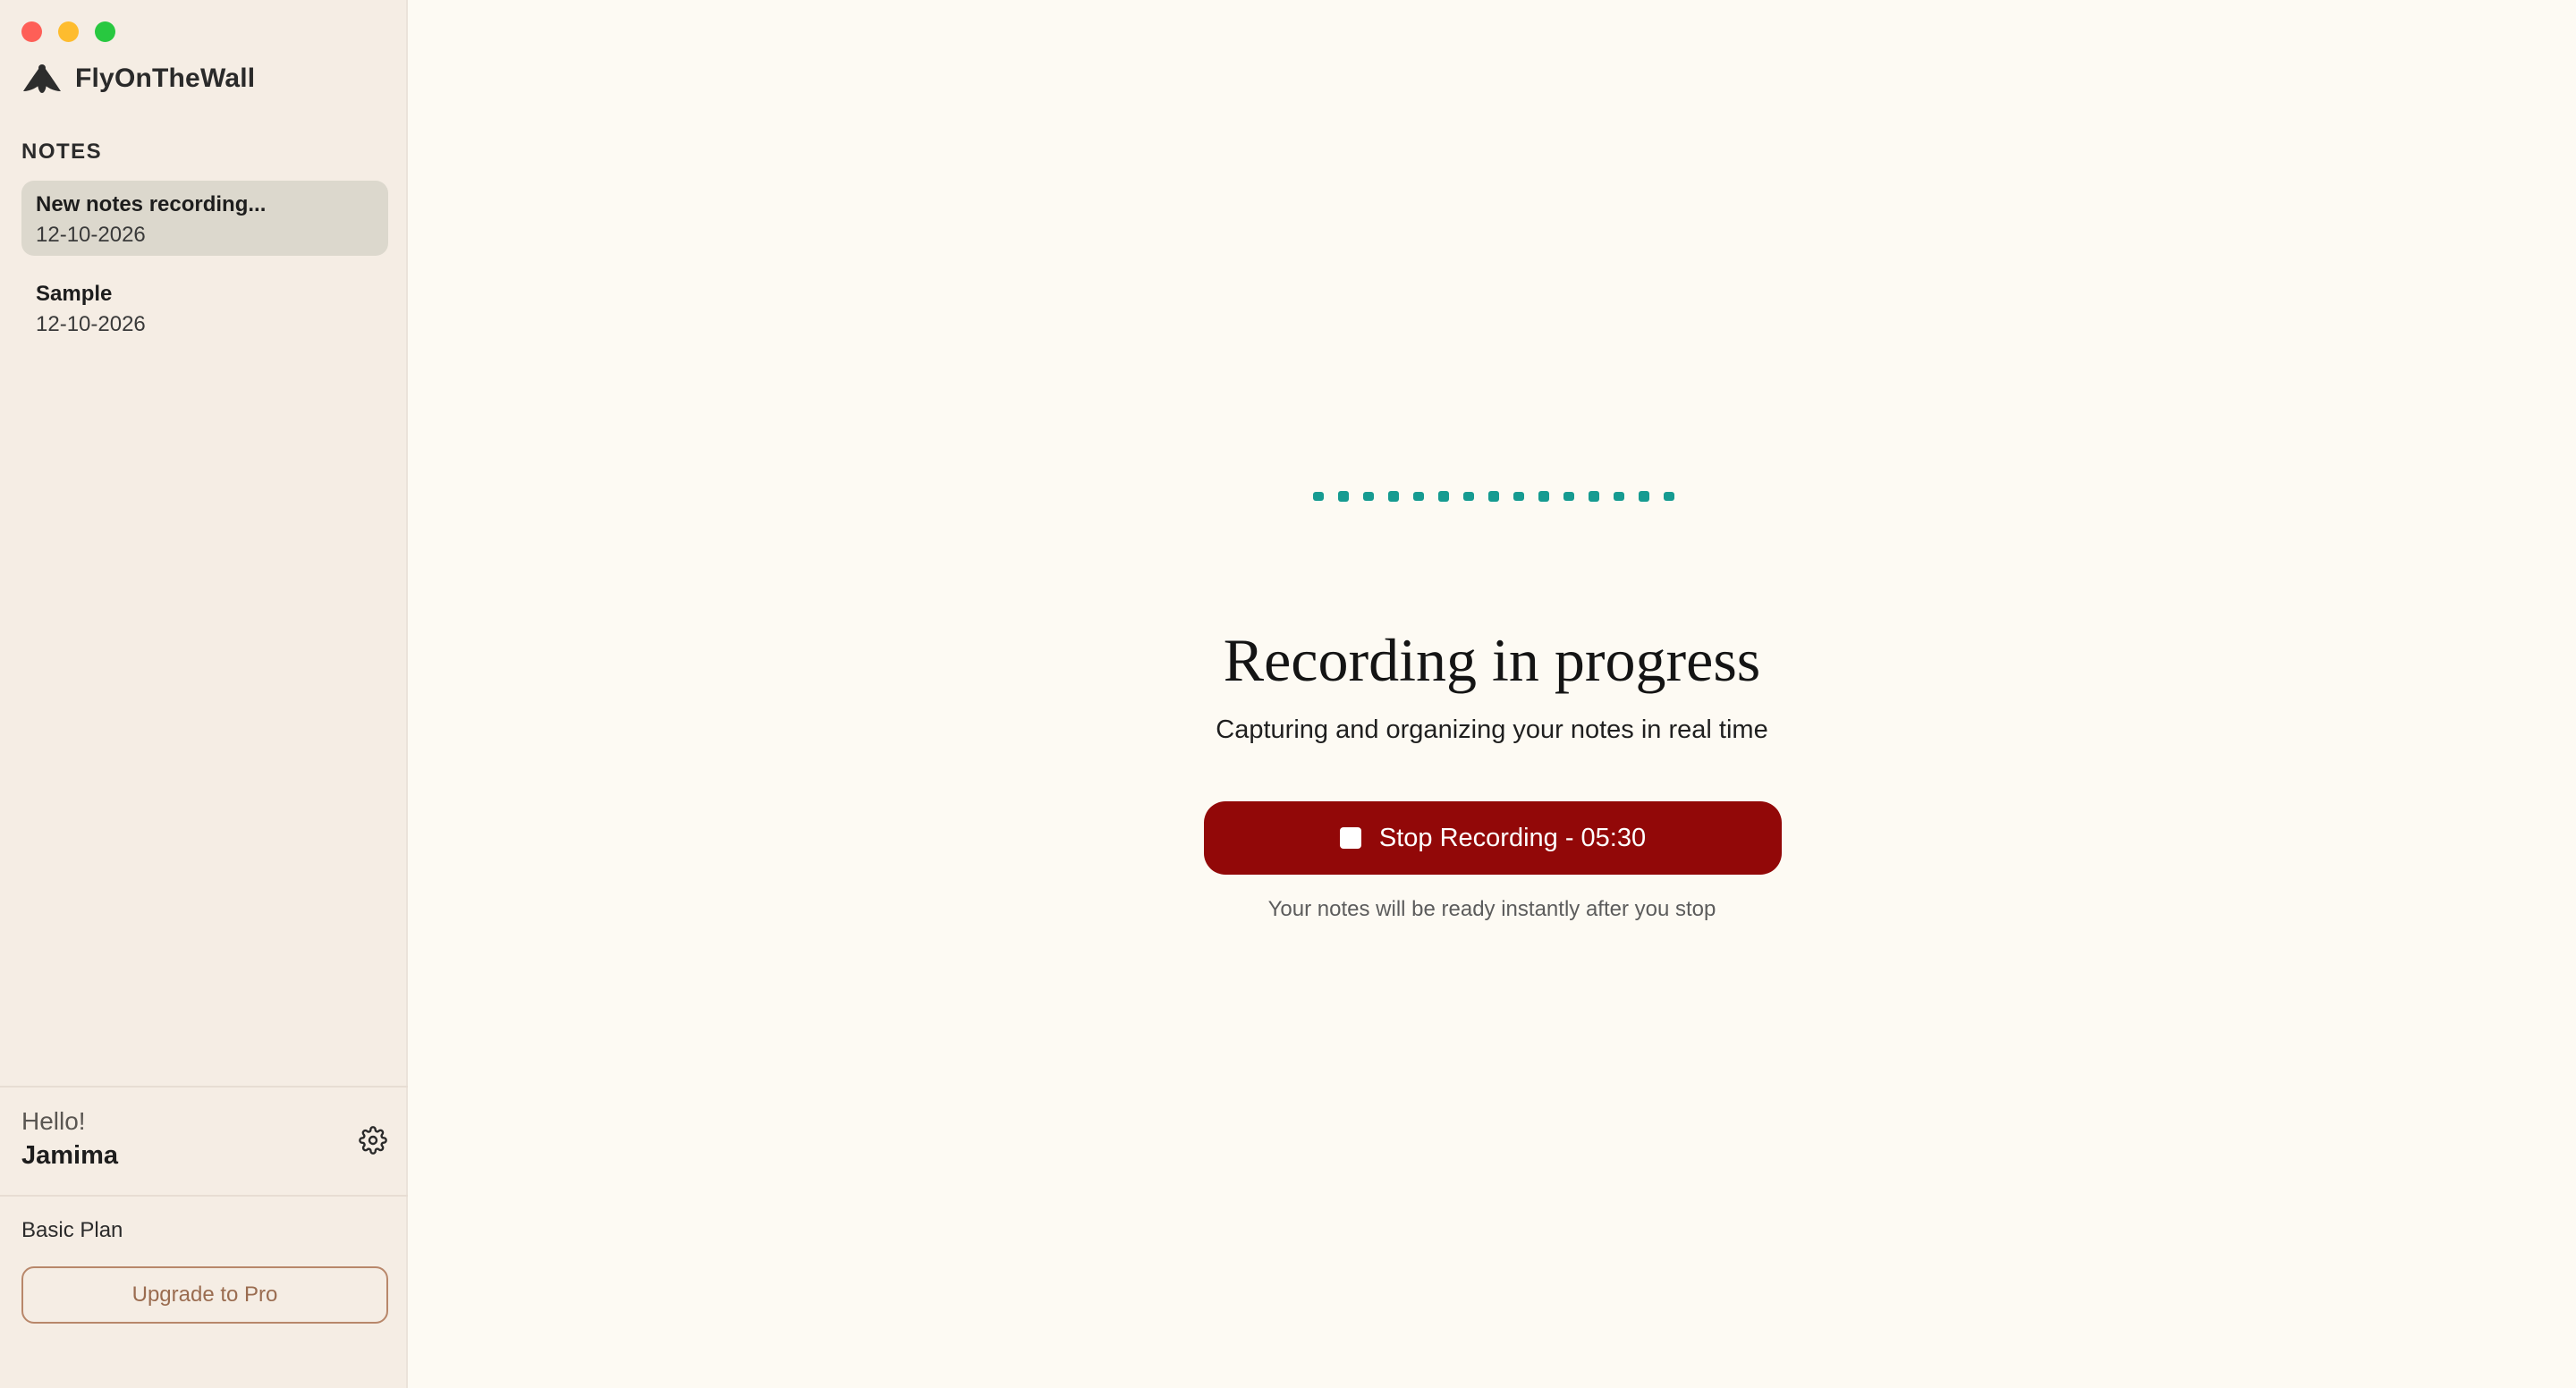 The width and height of the screenshot is (2576, 1388). What do you see at coordinates (204, 308) in the screenshot?
I see `note-item: Sample 12-10-2026` at bounding box center [204, 308].